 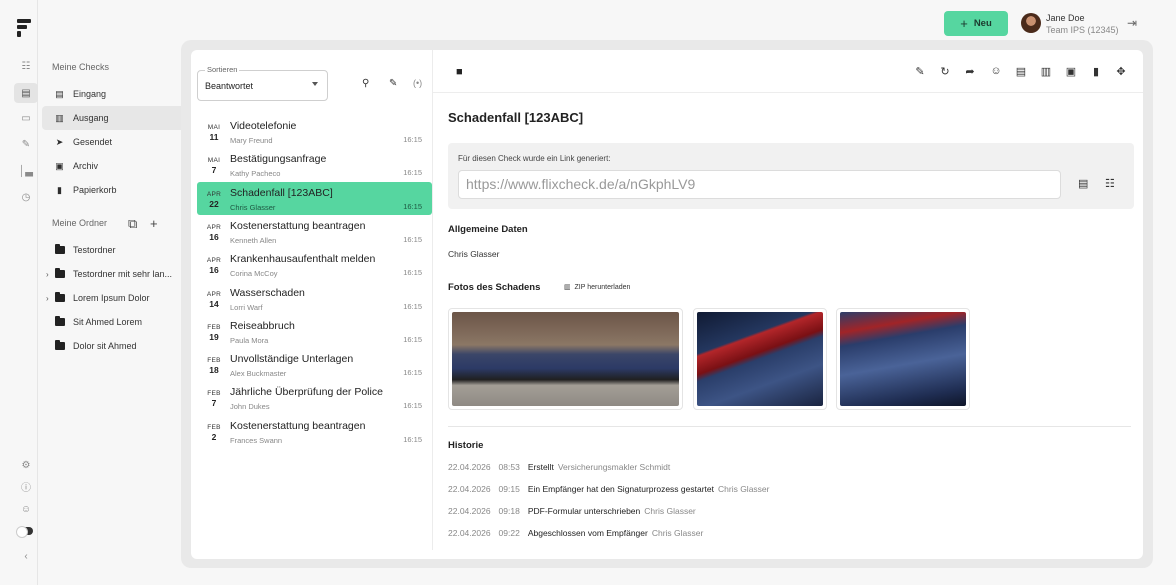 I want to click on item-title: Bestätigungsanfrage, so click(x=278, y=159).